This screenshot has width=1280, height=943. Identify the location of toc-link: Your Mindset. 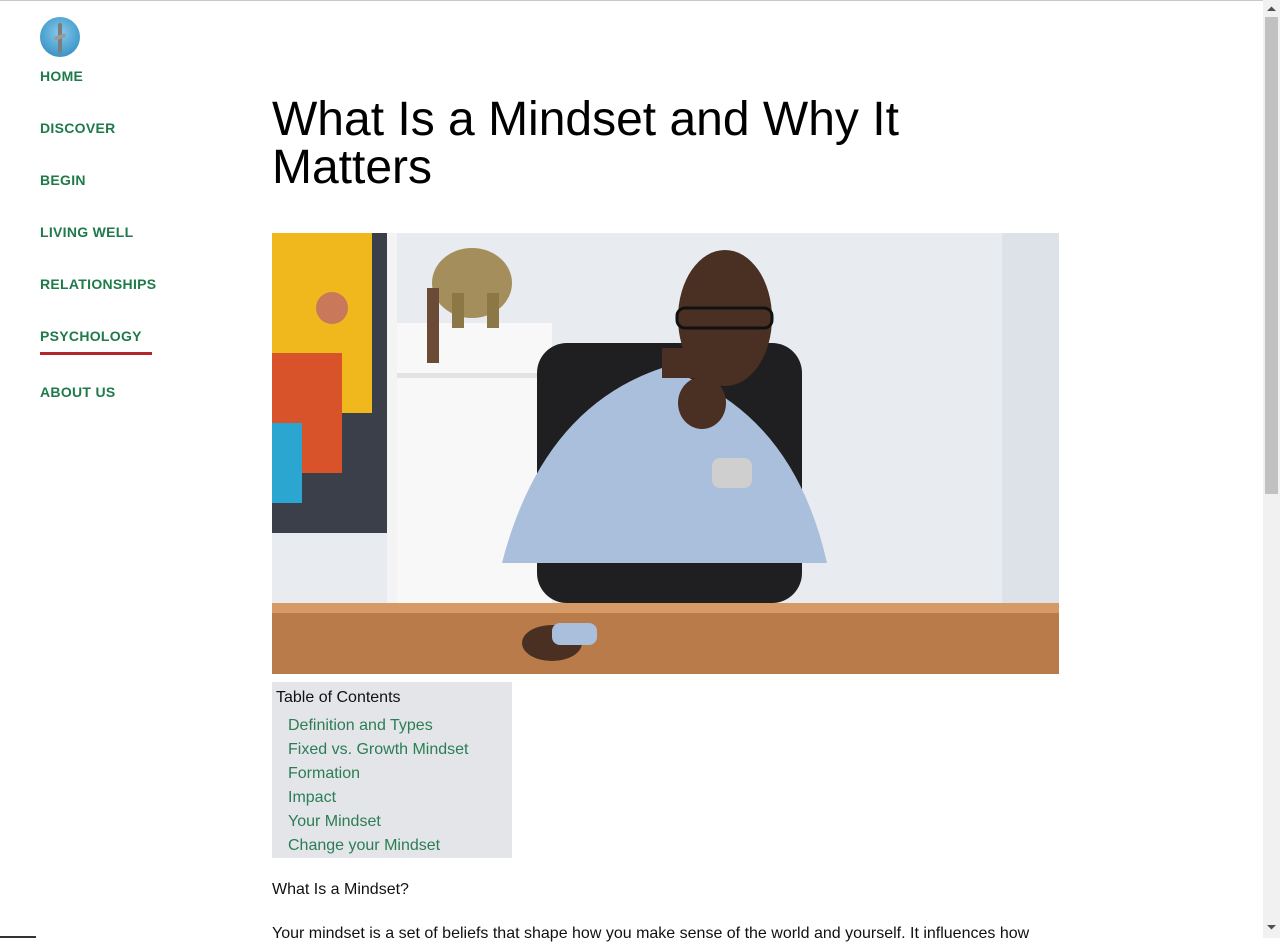
(334, 822).